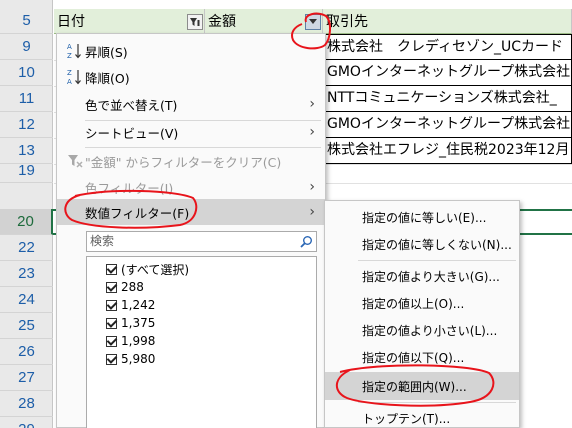  What do you see at coordinates (138, 305) in the screenshot?
I see `list-item-label: 1,242` at bounding box center [138, 305].